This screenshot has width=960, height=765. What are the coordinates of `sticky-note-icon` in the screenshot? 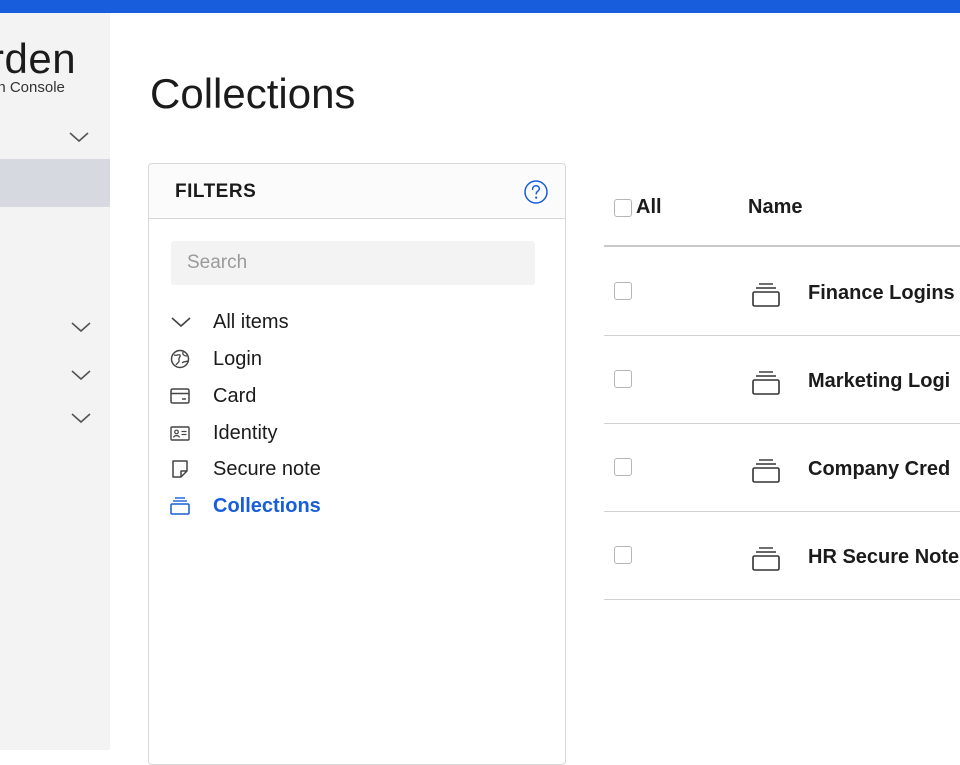 It's located at (180, 469).